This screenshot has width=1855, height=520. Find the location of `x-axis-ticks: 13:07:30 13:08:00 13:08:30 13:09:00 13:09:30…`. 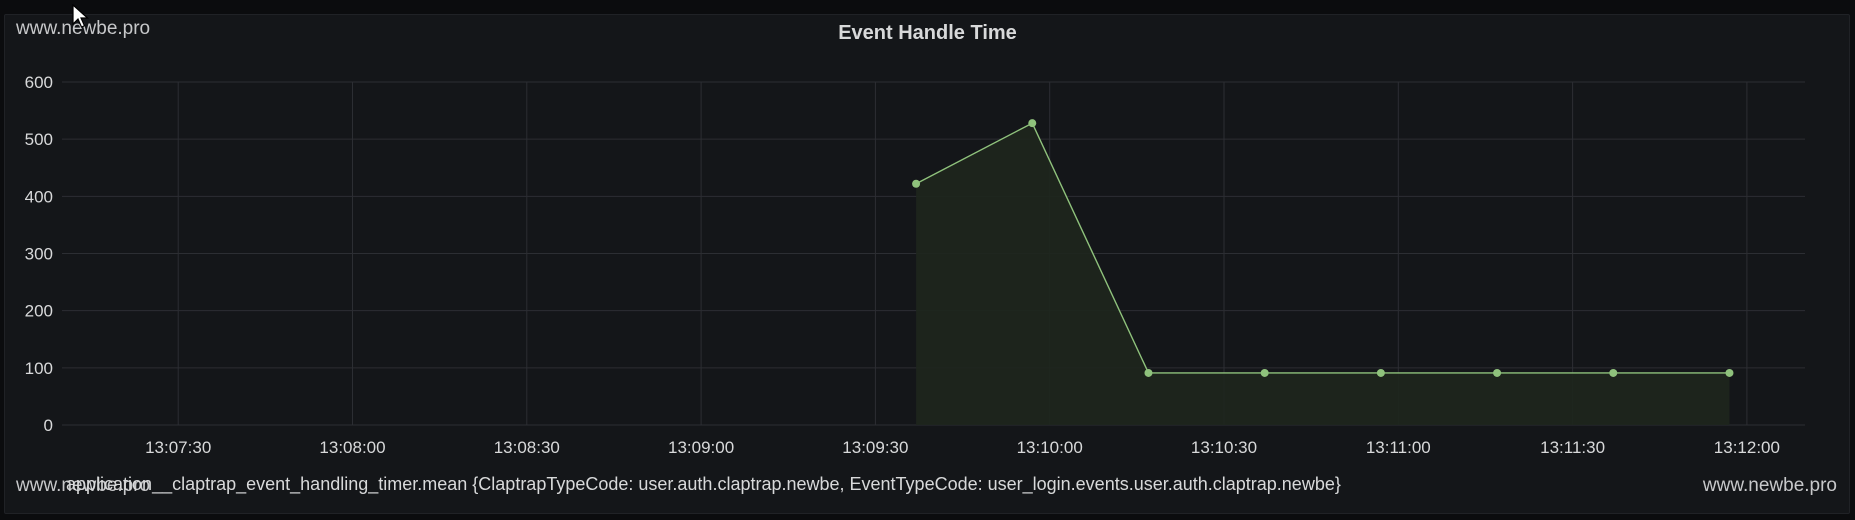

x-axis-ticks: 13:07:30 13:08:00 13:08:30 13:09:00 13:09:30… is located at coordinates (962, 447).